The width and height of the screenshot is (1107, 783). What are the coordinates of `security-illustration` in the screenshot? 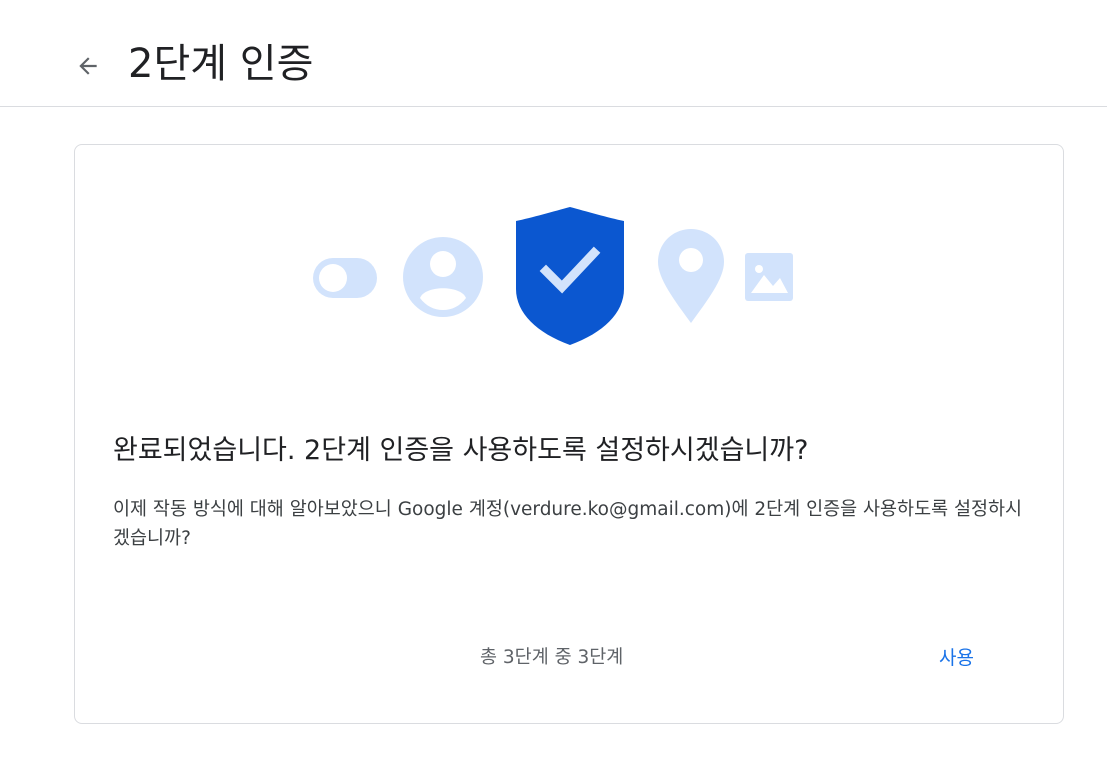 It's located at (553, 276).